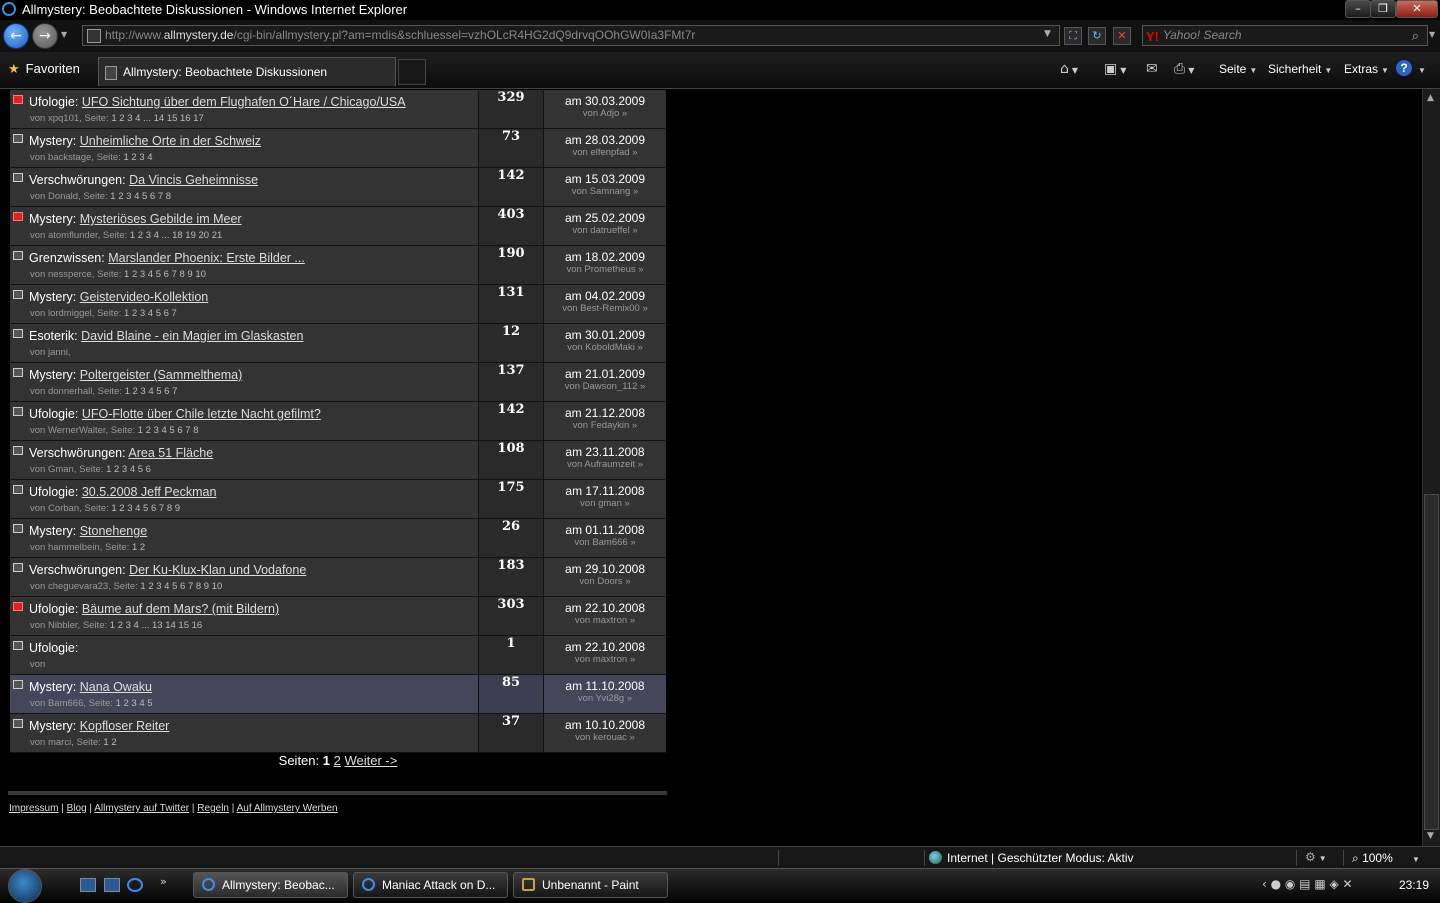 The width and height of the screenshot is (1440, 903). I want to click on thread-title-link: Bäume auf dem Mars? (mit Bildern), so click(180, 609).